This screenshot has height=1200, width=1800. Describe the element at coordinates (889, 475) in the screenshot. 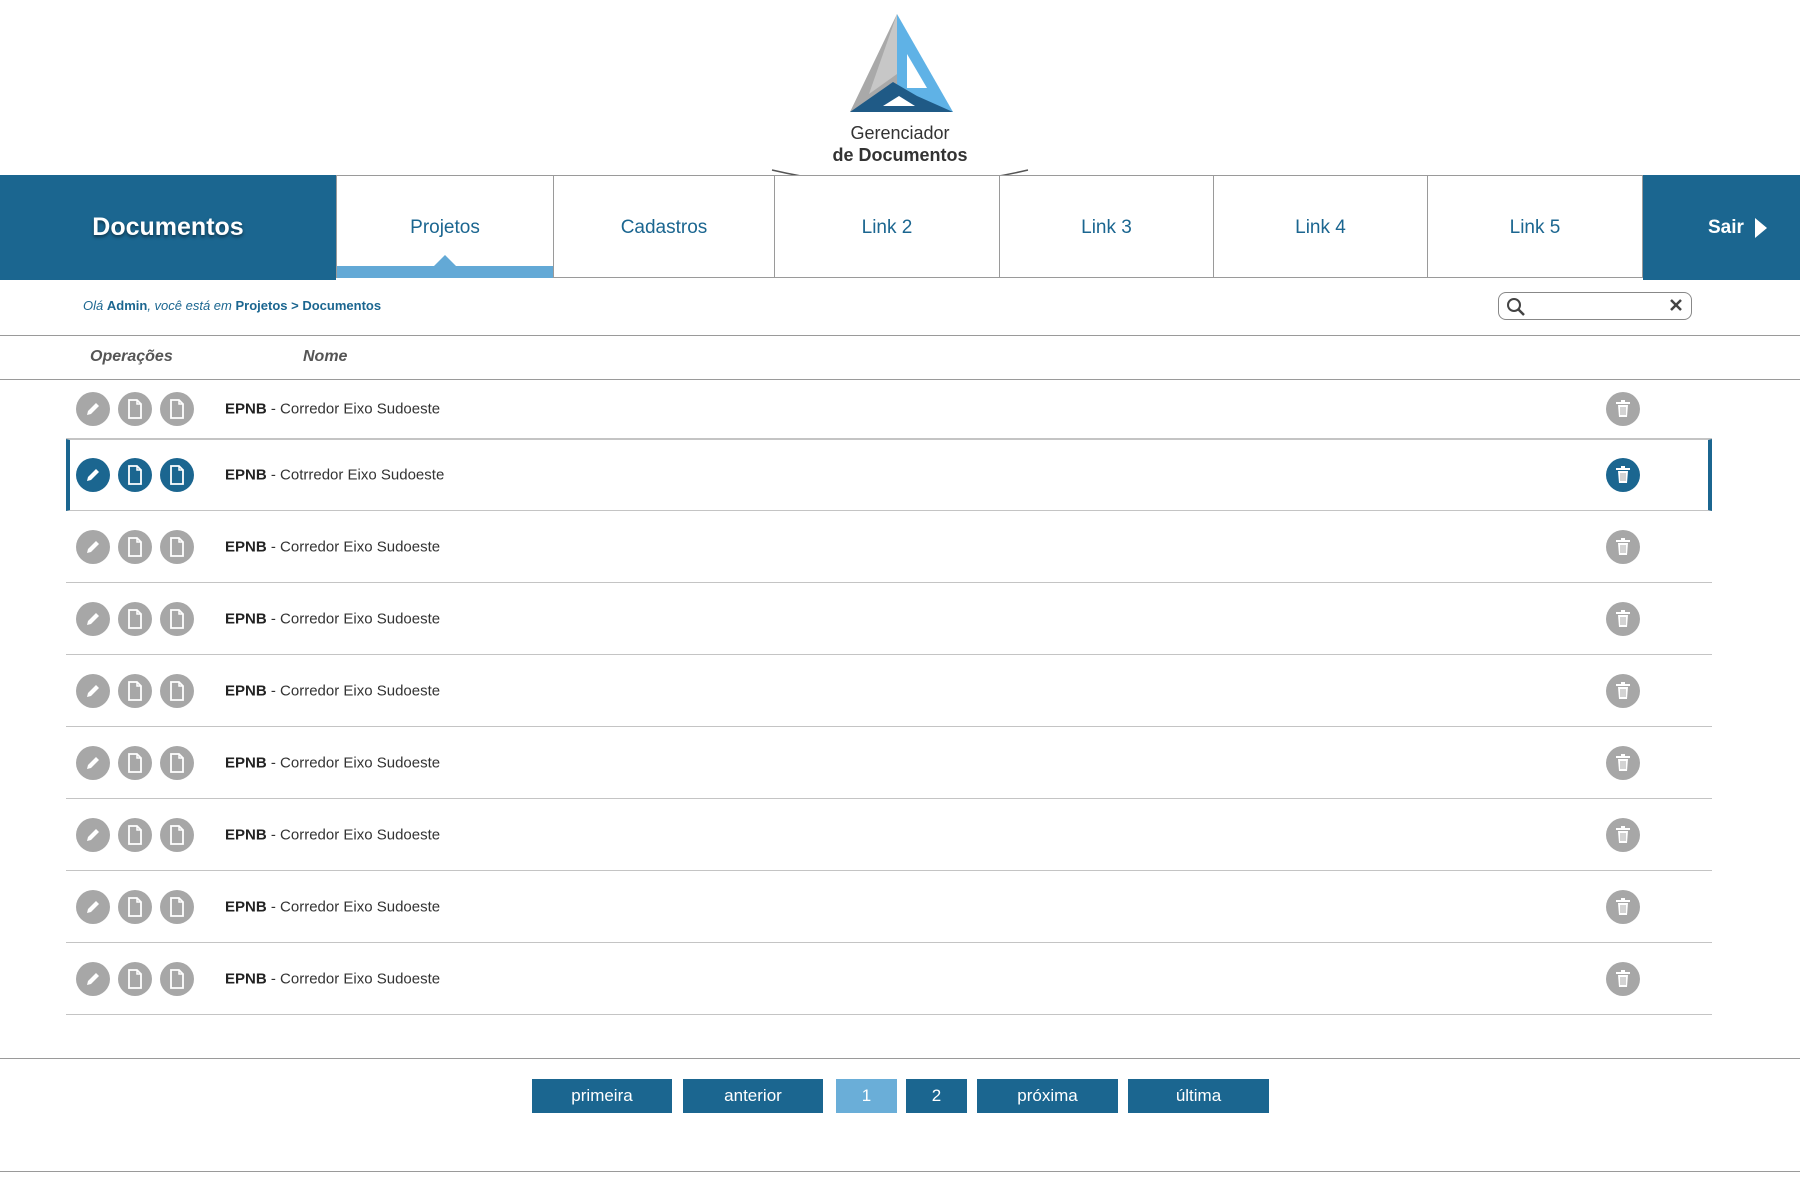

I see `table-row: EPNB - Cotrredor Eixo Sudoeste` at that location.